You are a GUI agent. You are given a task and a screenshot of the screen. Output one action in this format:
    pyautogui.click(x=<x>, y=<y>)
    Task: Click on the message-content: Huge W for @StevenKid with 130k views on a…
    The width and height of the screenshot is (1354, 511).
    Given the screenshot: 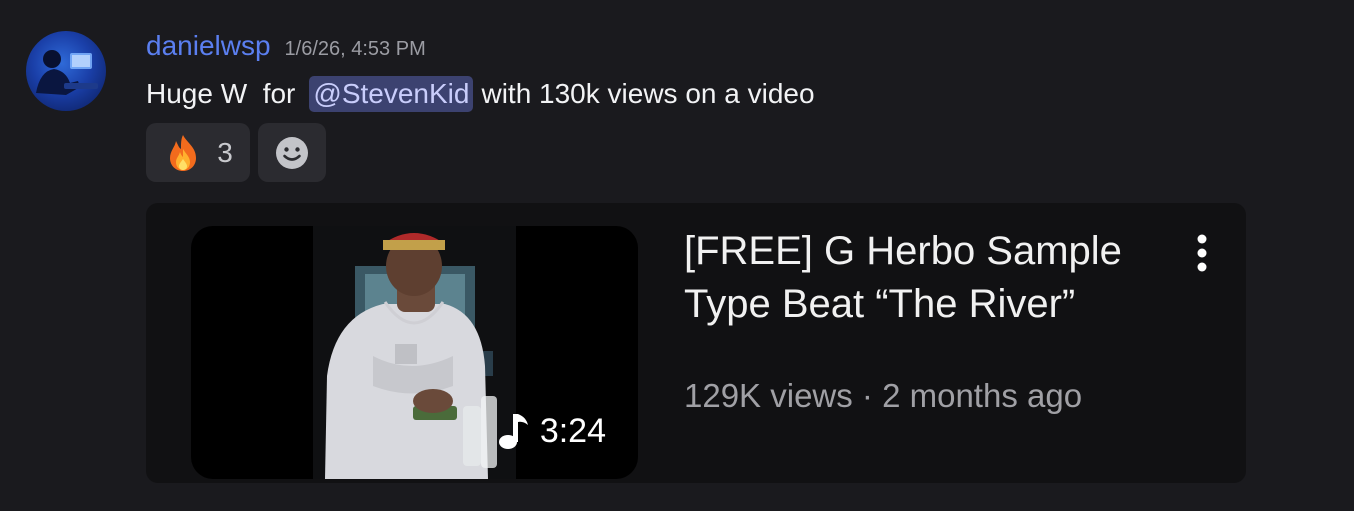 What is the action you would take?
    pyautogui.click(x=480, y=94)
    